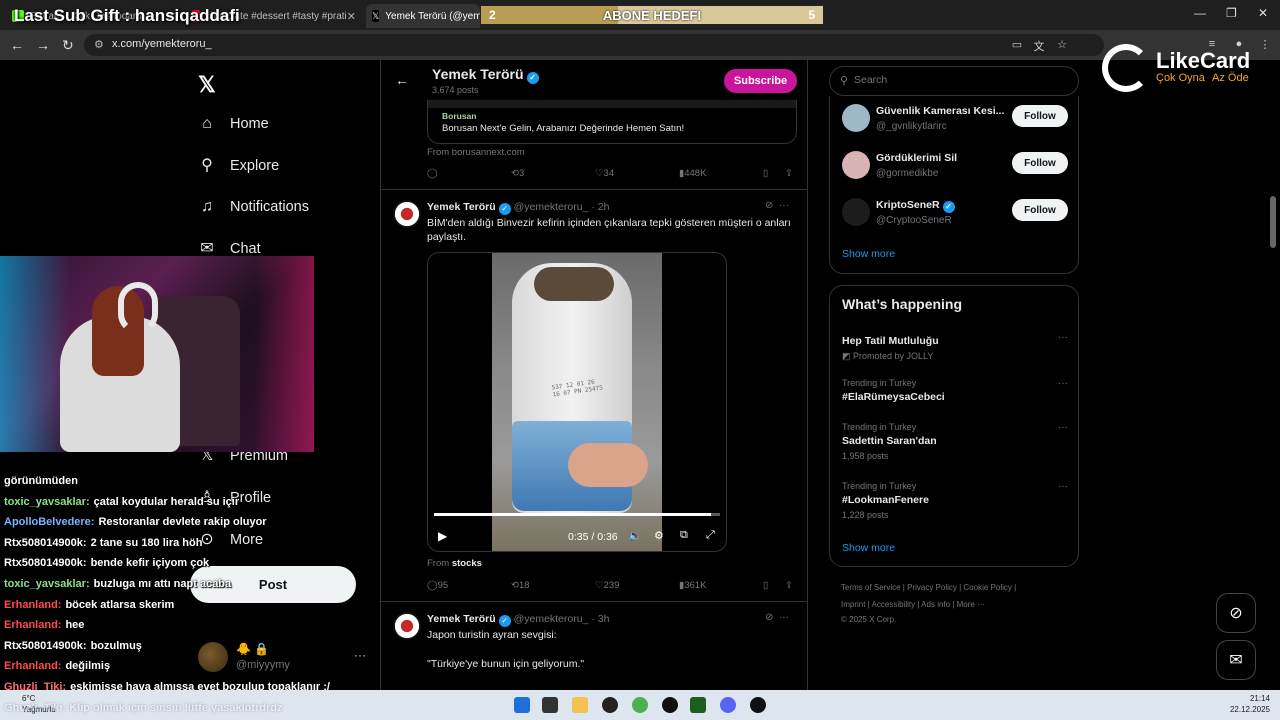 The image size is (1280, 720). What do you see at coordinates (1273, 222) in the screenshot?
I see `page-scrollbar` at bounding box center [1273, 222].